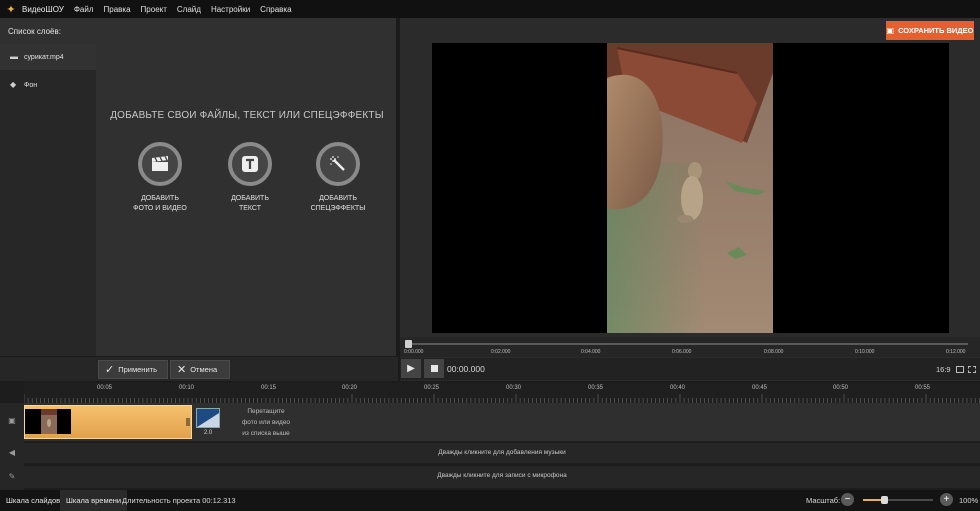 The height and width of the screenshot is (511, 980). Describe the element at coordinates (408, 344) in the screenshot. I see `preview-playhead` at that location.